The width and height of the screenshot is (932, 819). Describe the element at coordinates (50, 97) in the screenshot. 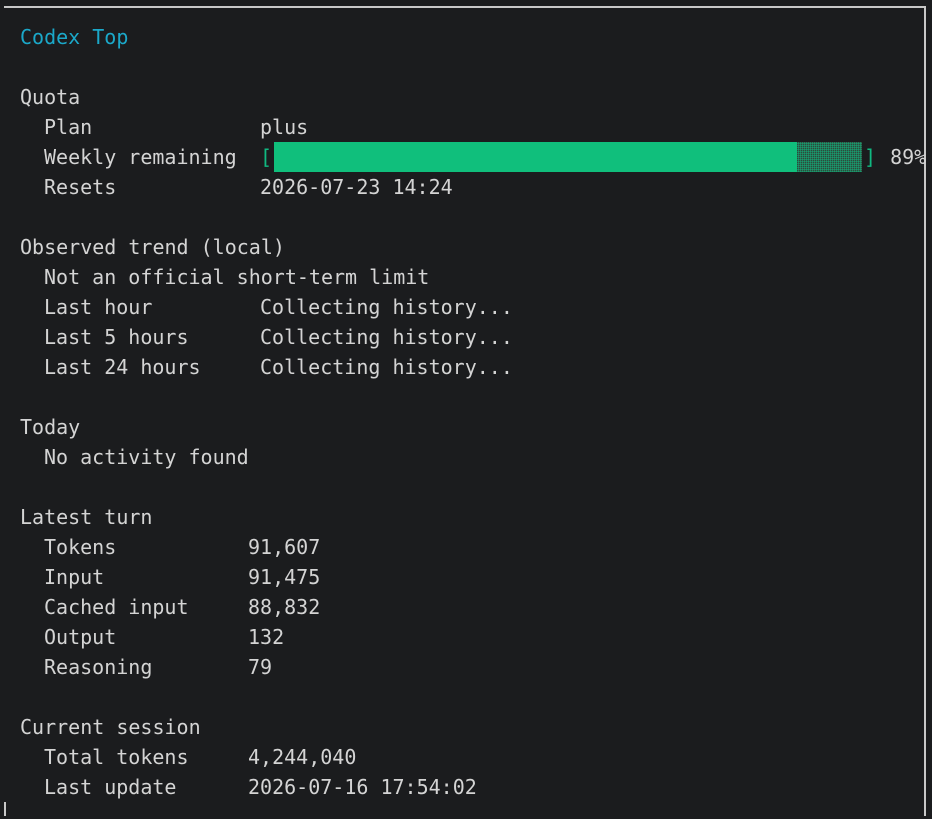

I see `quota-heading: Quota` at that location.